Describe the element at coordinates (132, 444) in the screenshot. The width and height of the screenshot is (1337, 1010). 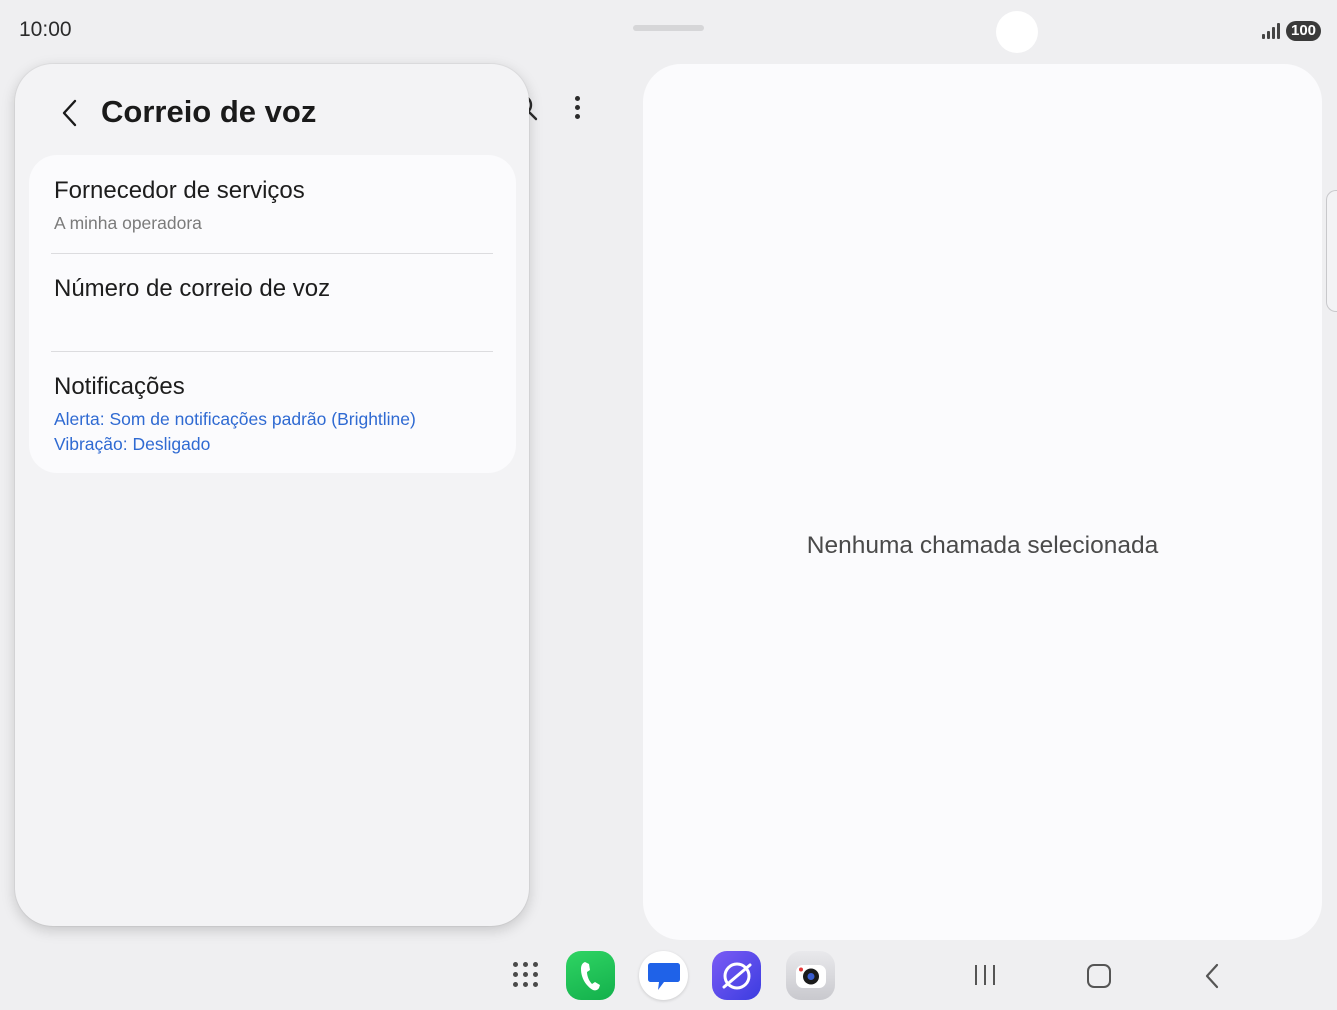
I see `notifications-vibration-value: Vibração: Desligado` at that location.